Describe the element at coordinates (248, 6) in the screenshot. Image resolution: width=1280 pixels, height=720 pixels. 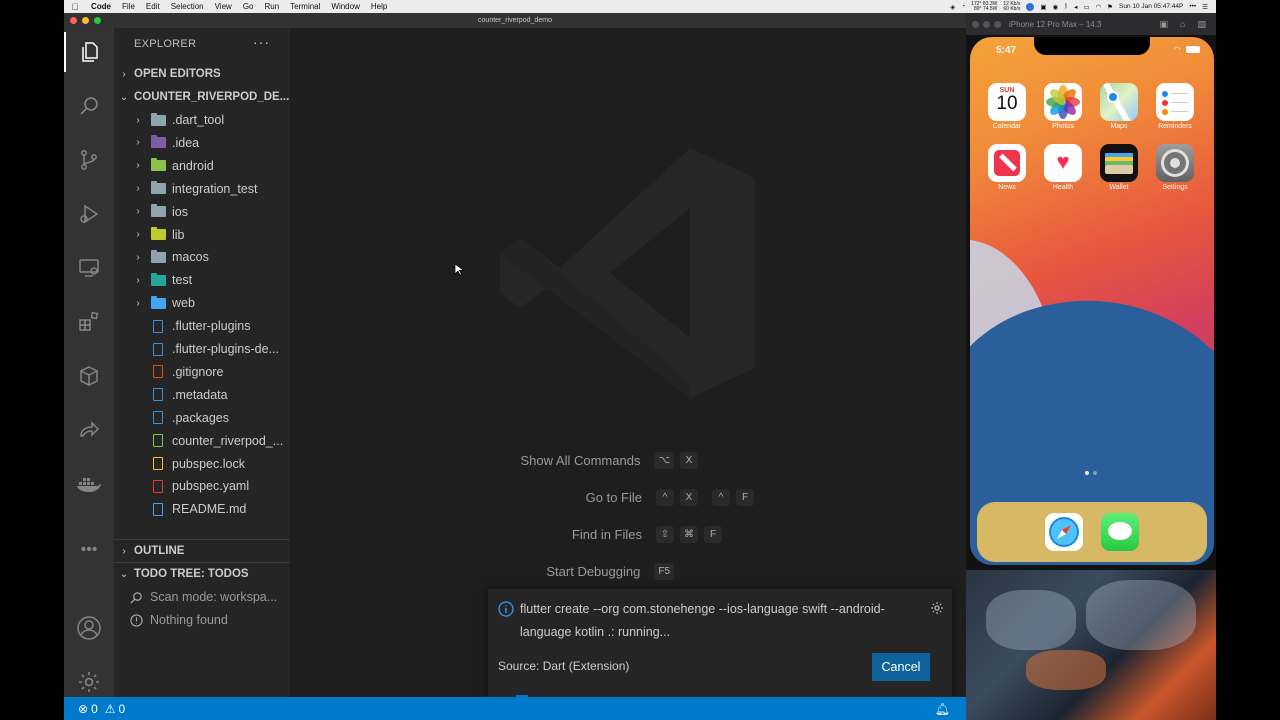
I see `menu-go: Go` at that location.